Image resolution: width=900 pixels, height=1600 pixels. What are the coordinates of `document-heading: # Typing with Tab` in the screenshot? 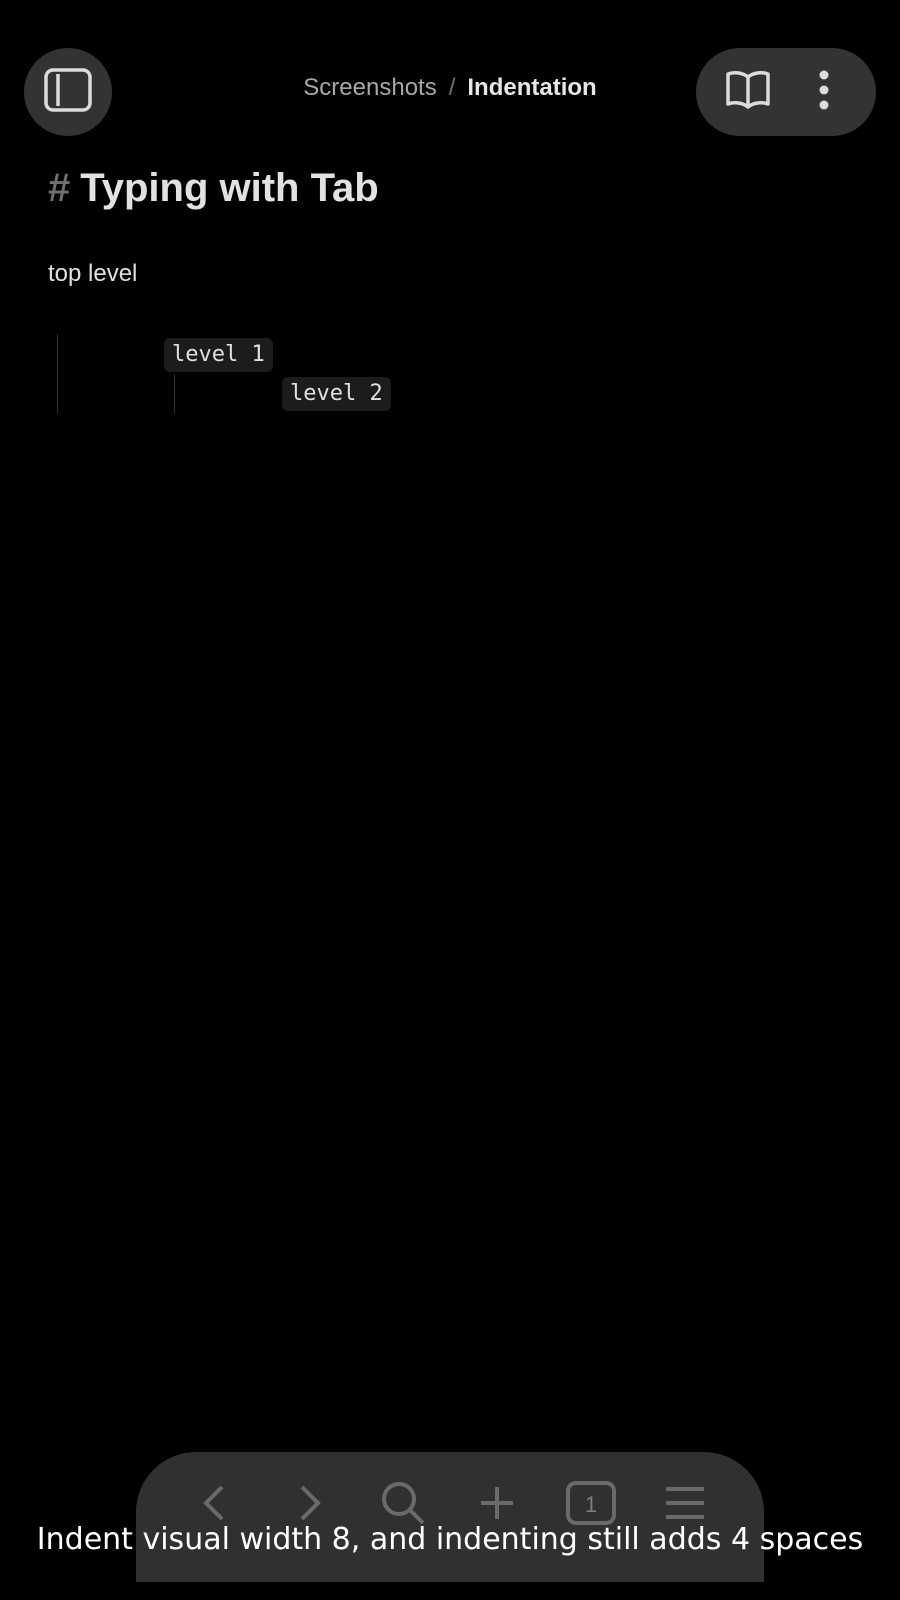 It's located at (213, 188).